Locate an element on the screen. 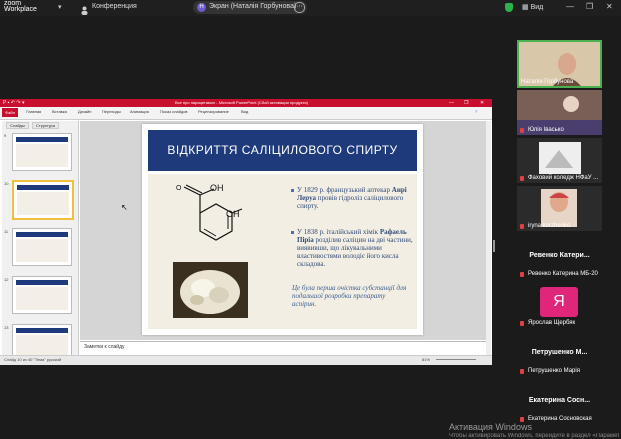 The width and height of the screenshot is (621, 439). zoom-logo: zoom Workplace is located at coordinates (20, 6).